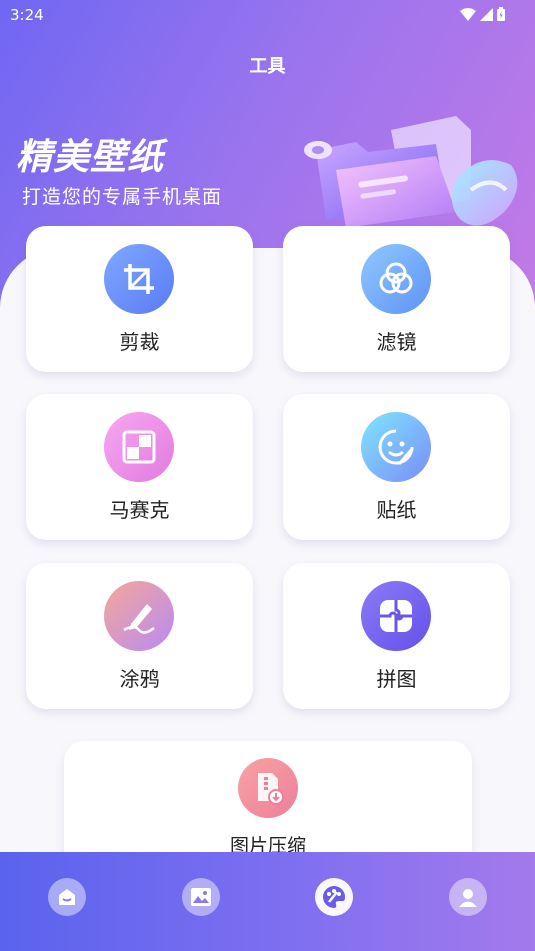 The width and height of the screenshot is (535, 951). I want to click on compress-icon, so click(268, 788).